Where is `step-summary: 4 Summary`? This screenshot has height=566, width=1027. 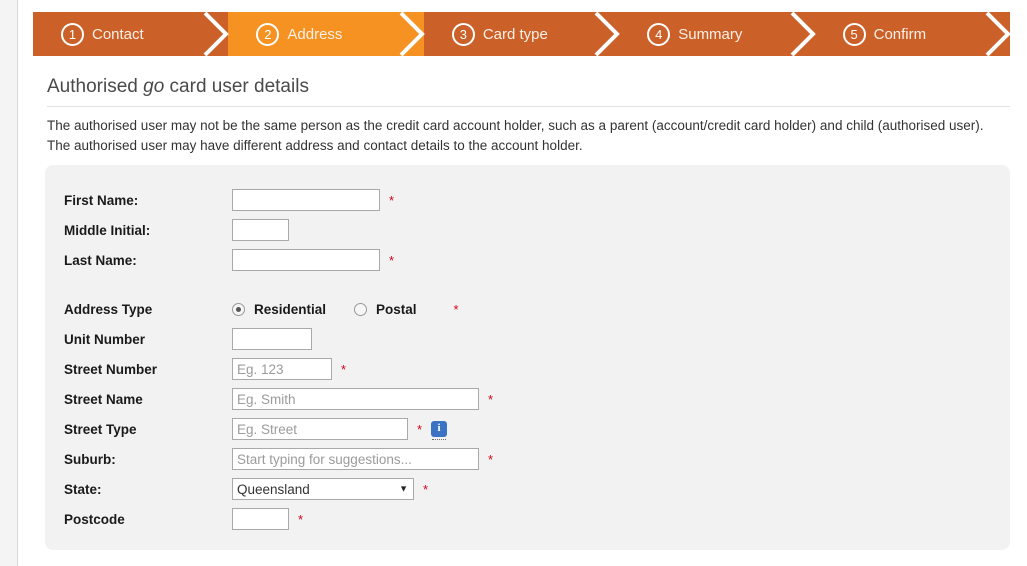 step-summary: 4 Summary is located at coordinates (717, 34).